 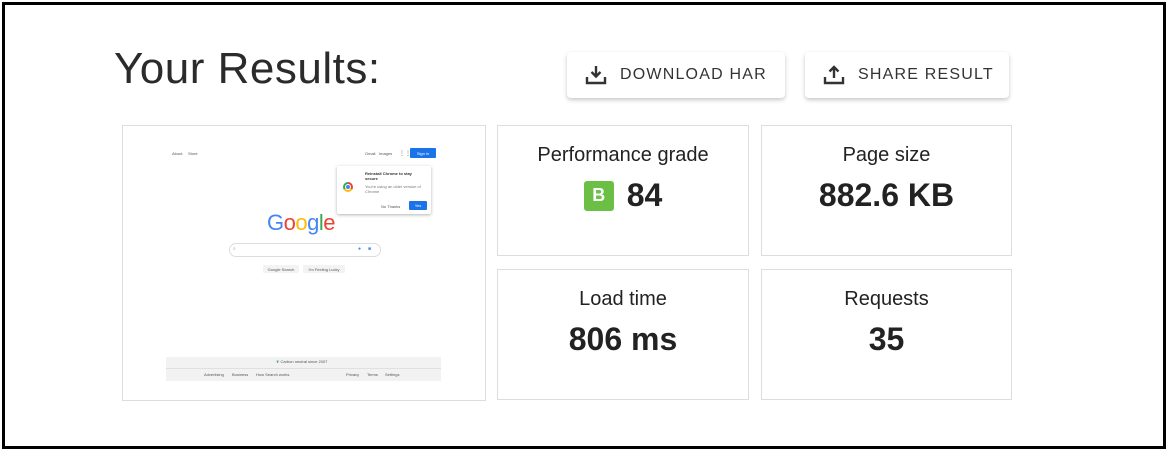 I want to click on thumb-footer-advertising: Advertising, so click(x=214, y=374).